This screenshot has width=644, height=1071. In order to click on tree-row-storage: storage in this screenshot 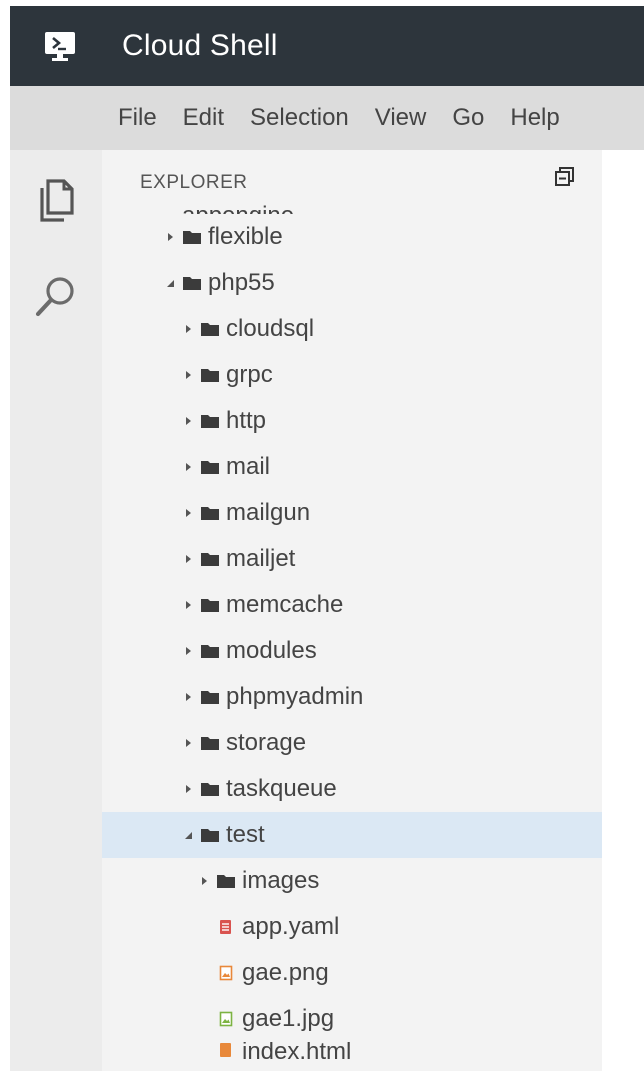, I will do `click(352, 743)`.